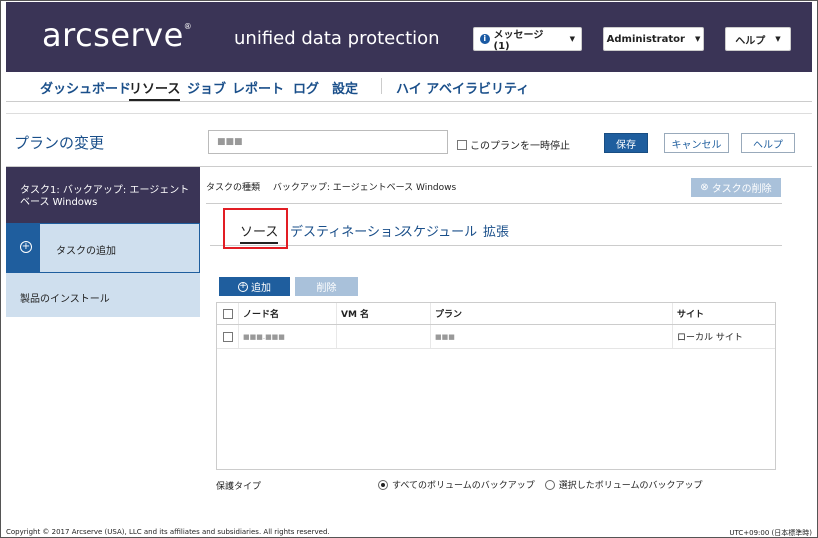 The image size is (818, 538). I want to click on nav-dashboard: ダッシュボード, so click(85, 87).